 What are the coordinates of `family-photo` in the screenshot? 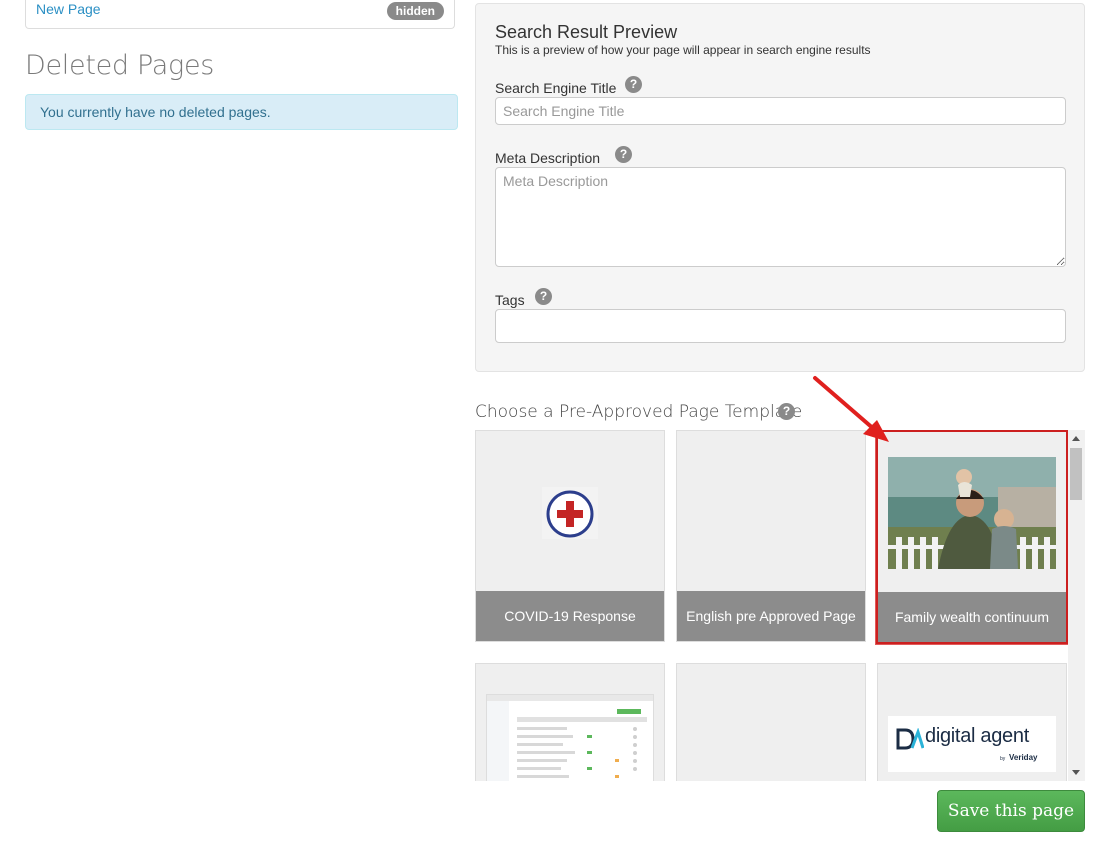 It's located at (972, 513).